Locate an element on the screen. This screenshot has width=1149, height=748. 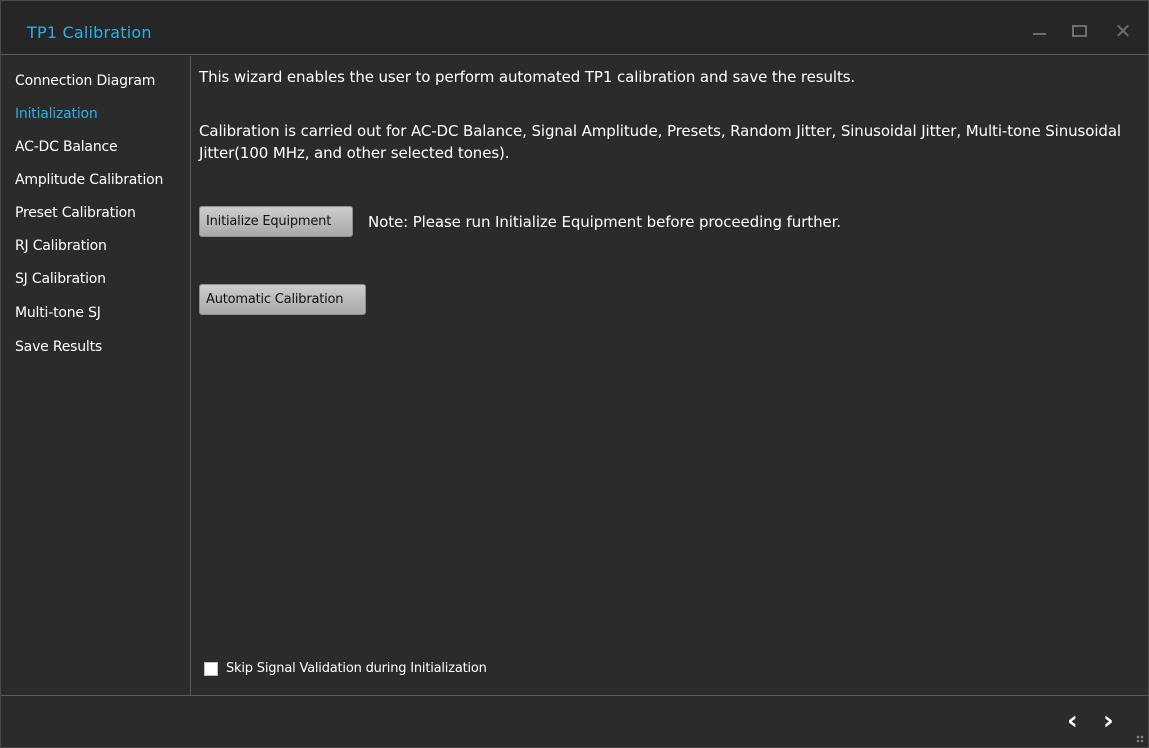
resize-grip-icon is located at coordinates (1140, 739).